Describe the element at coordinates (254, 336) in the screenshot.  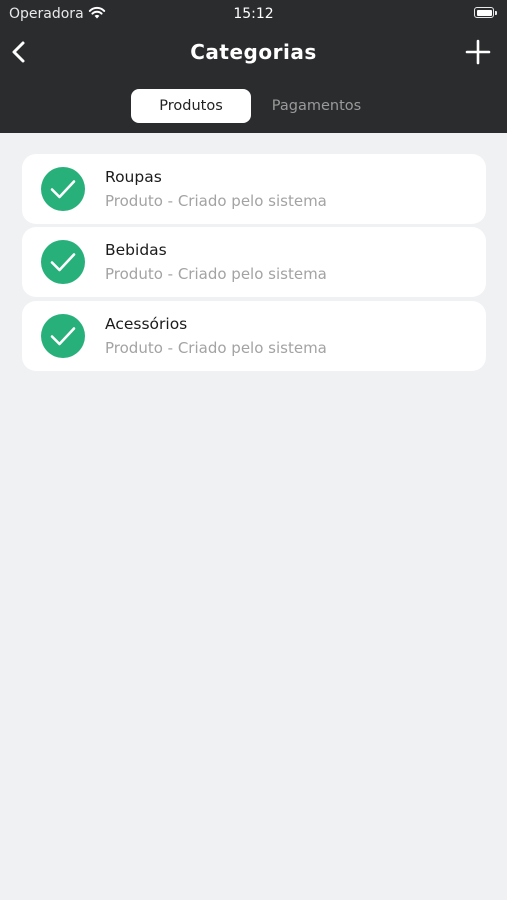
I see `list-item: Acessórios Produto - Criado pelo sistema` at that location.